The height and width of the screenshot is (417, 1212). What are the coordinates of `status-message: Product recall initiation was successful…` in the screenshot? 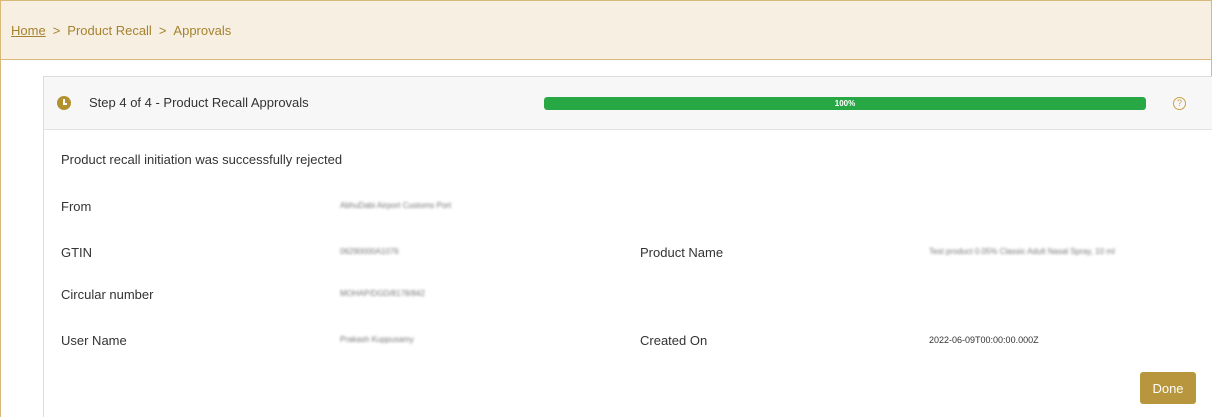 It's located at (202, 159).